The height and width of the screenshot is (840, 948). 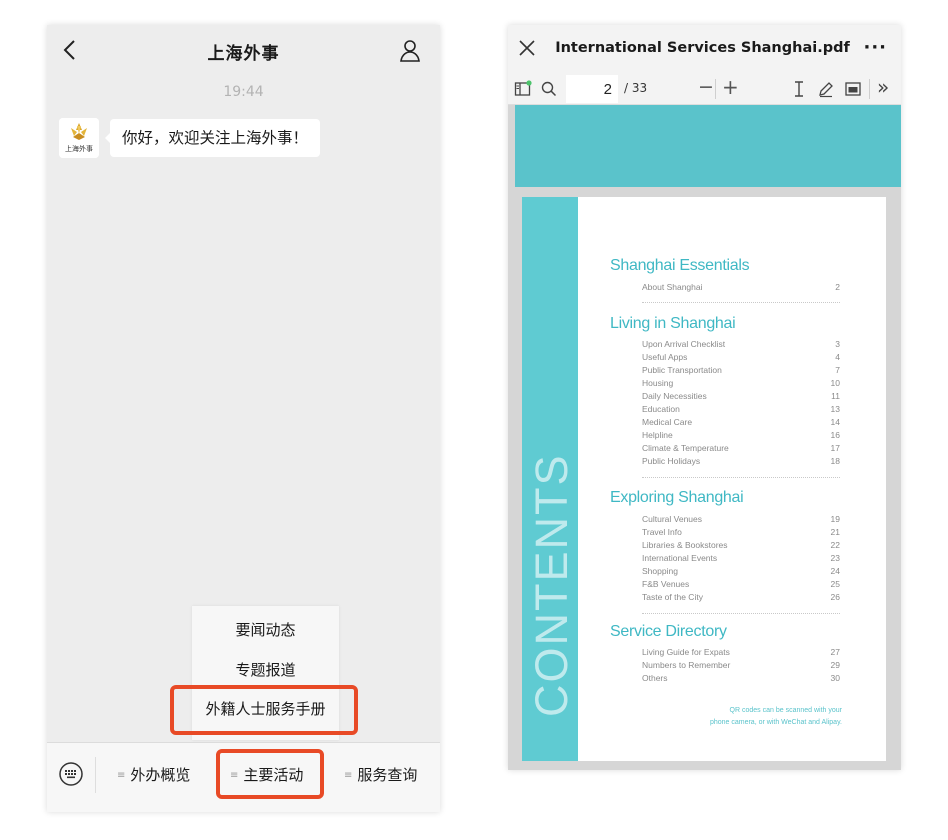 I want to click on submenu-item-news: 要闻动态, so click(x=265, y=629).